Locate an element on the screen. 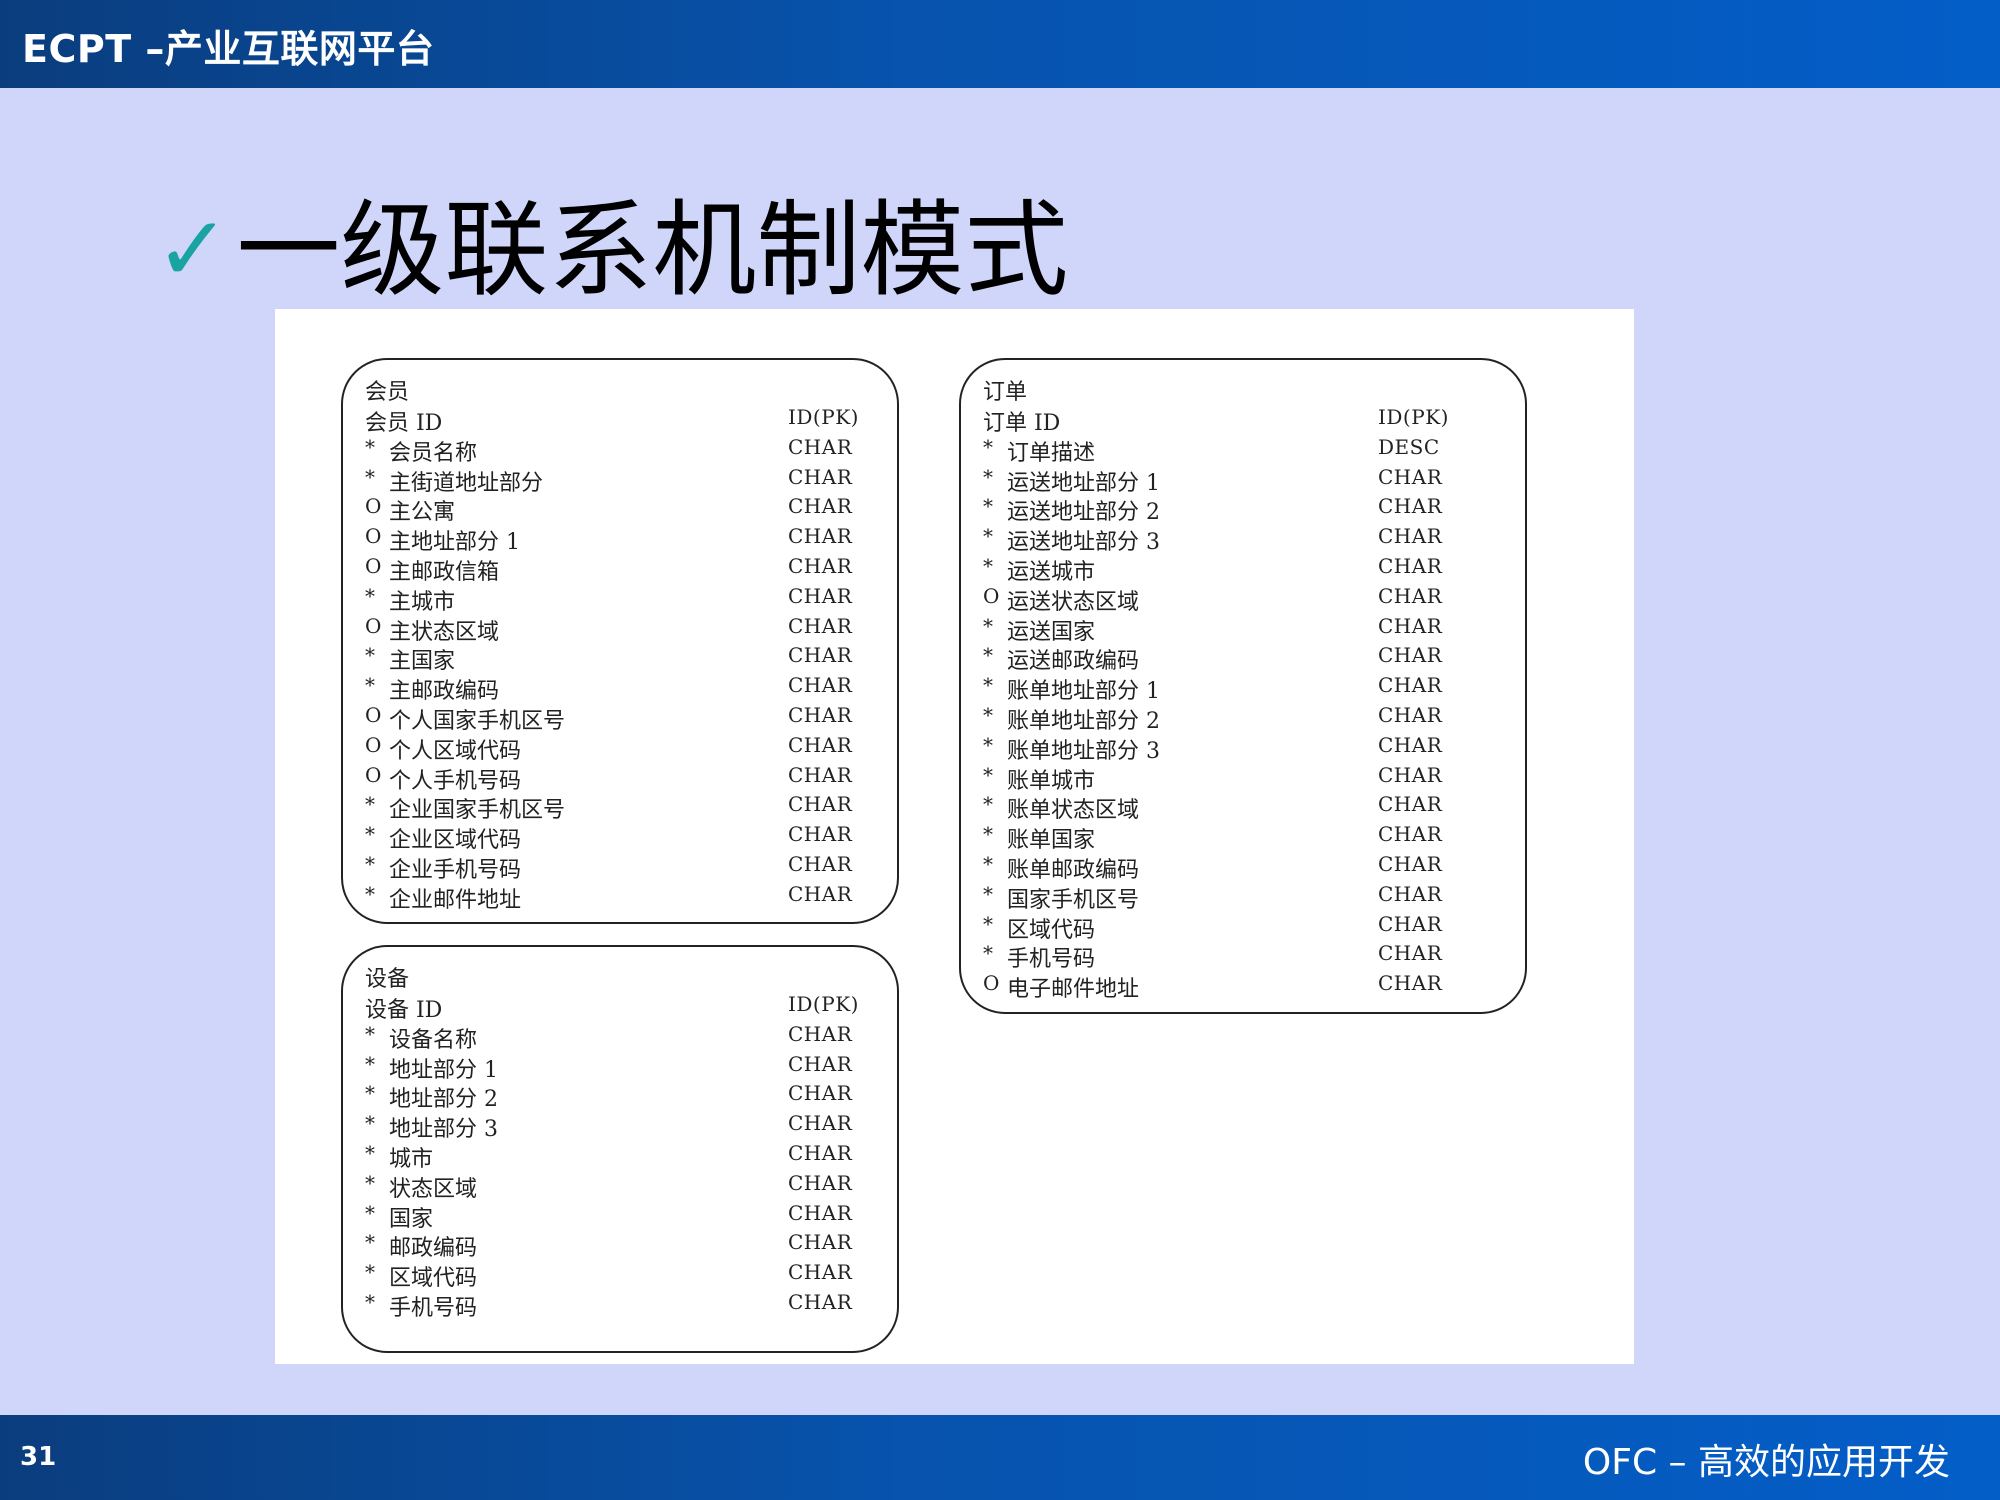 This screenshot has width=2000, height=1500. slide-heading: ✓ 一级联系机制模式 is located at coordinates (611, 250).